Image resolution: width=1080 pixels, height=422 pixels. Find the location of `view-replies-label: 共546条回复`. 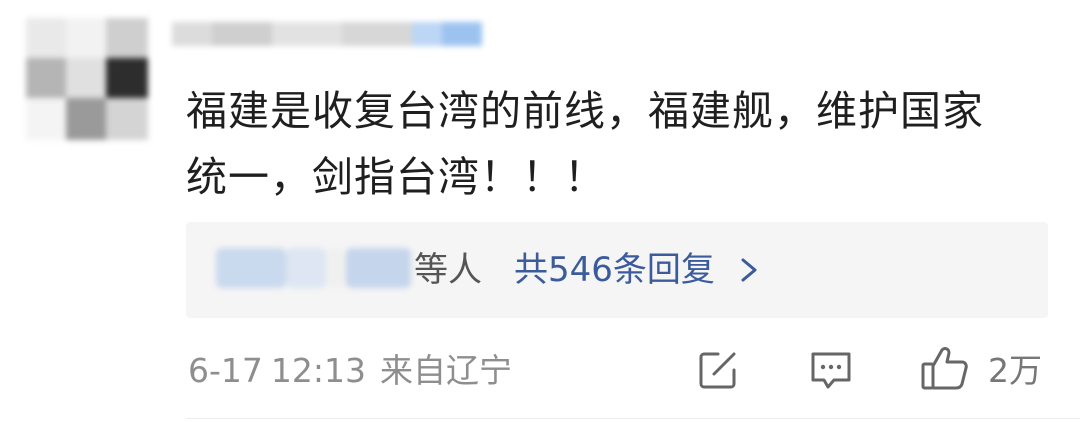

view-replies-label: 共546条回复 is located at coordinates (614, 270).